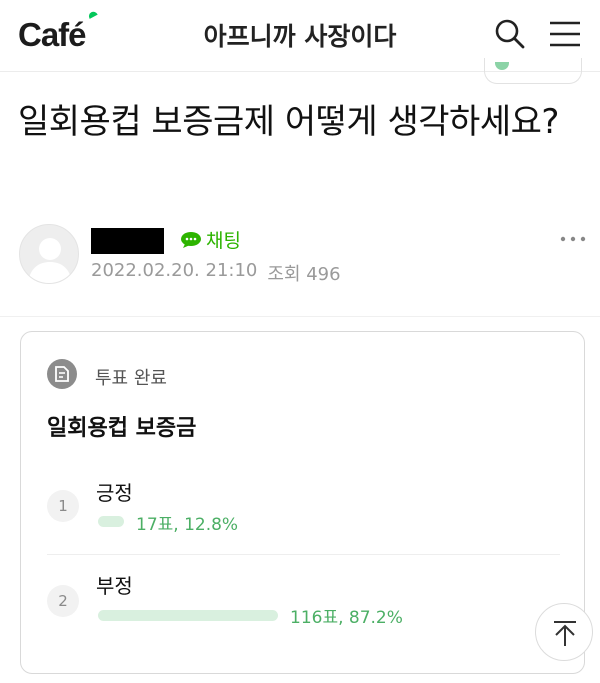  I want to click on author-avatar, so click(49, 254).